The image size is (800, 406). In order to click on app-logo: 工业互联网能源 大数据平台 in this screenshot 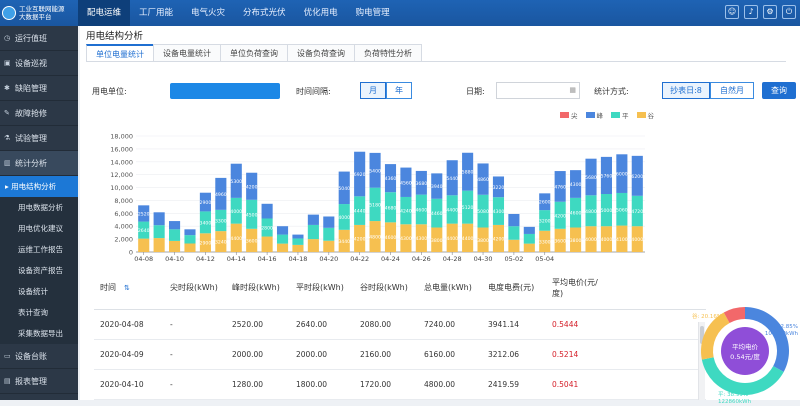, I will do `click(39, 13)`.